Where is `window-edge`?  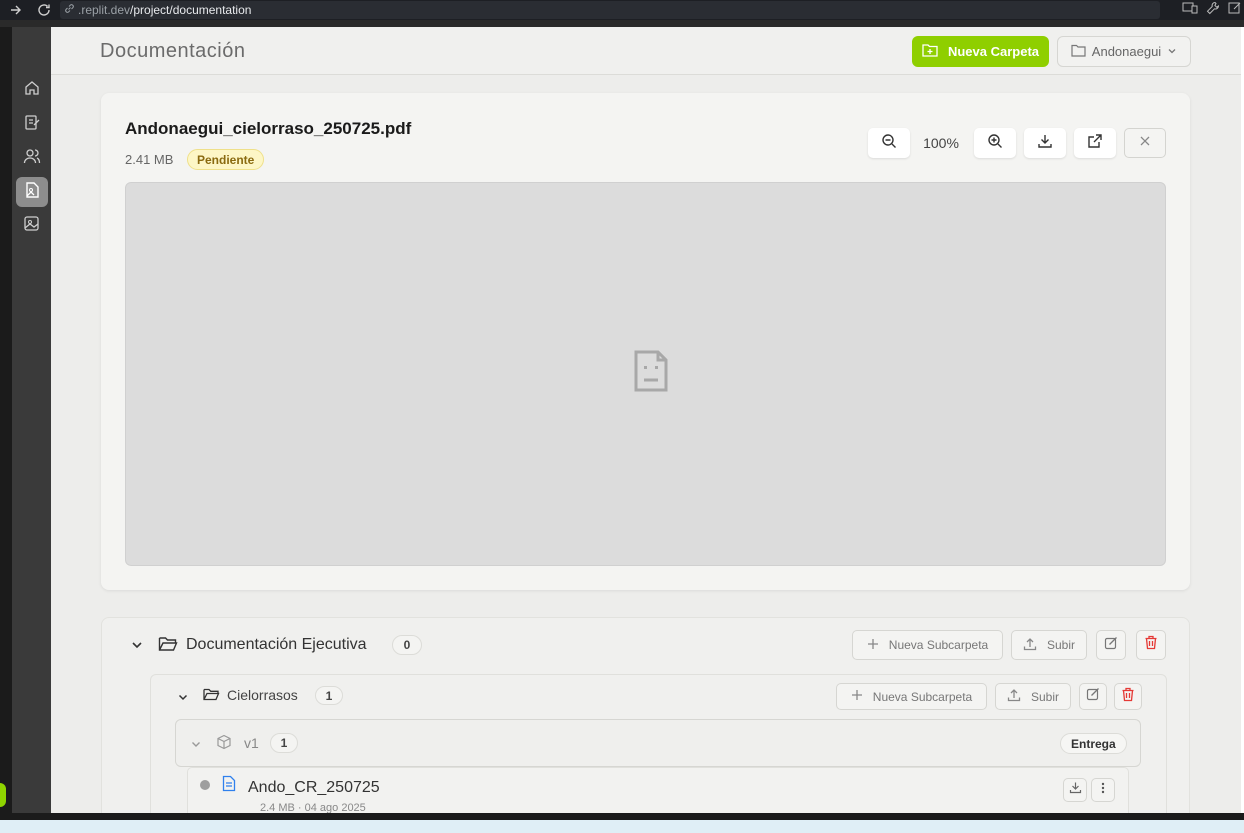
window-edge is located at coordinates (6, 420).